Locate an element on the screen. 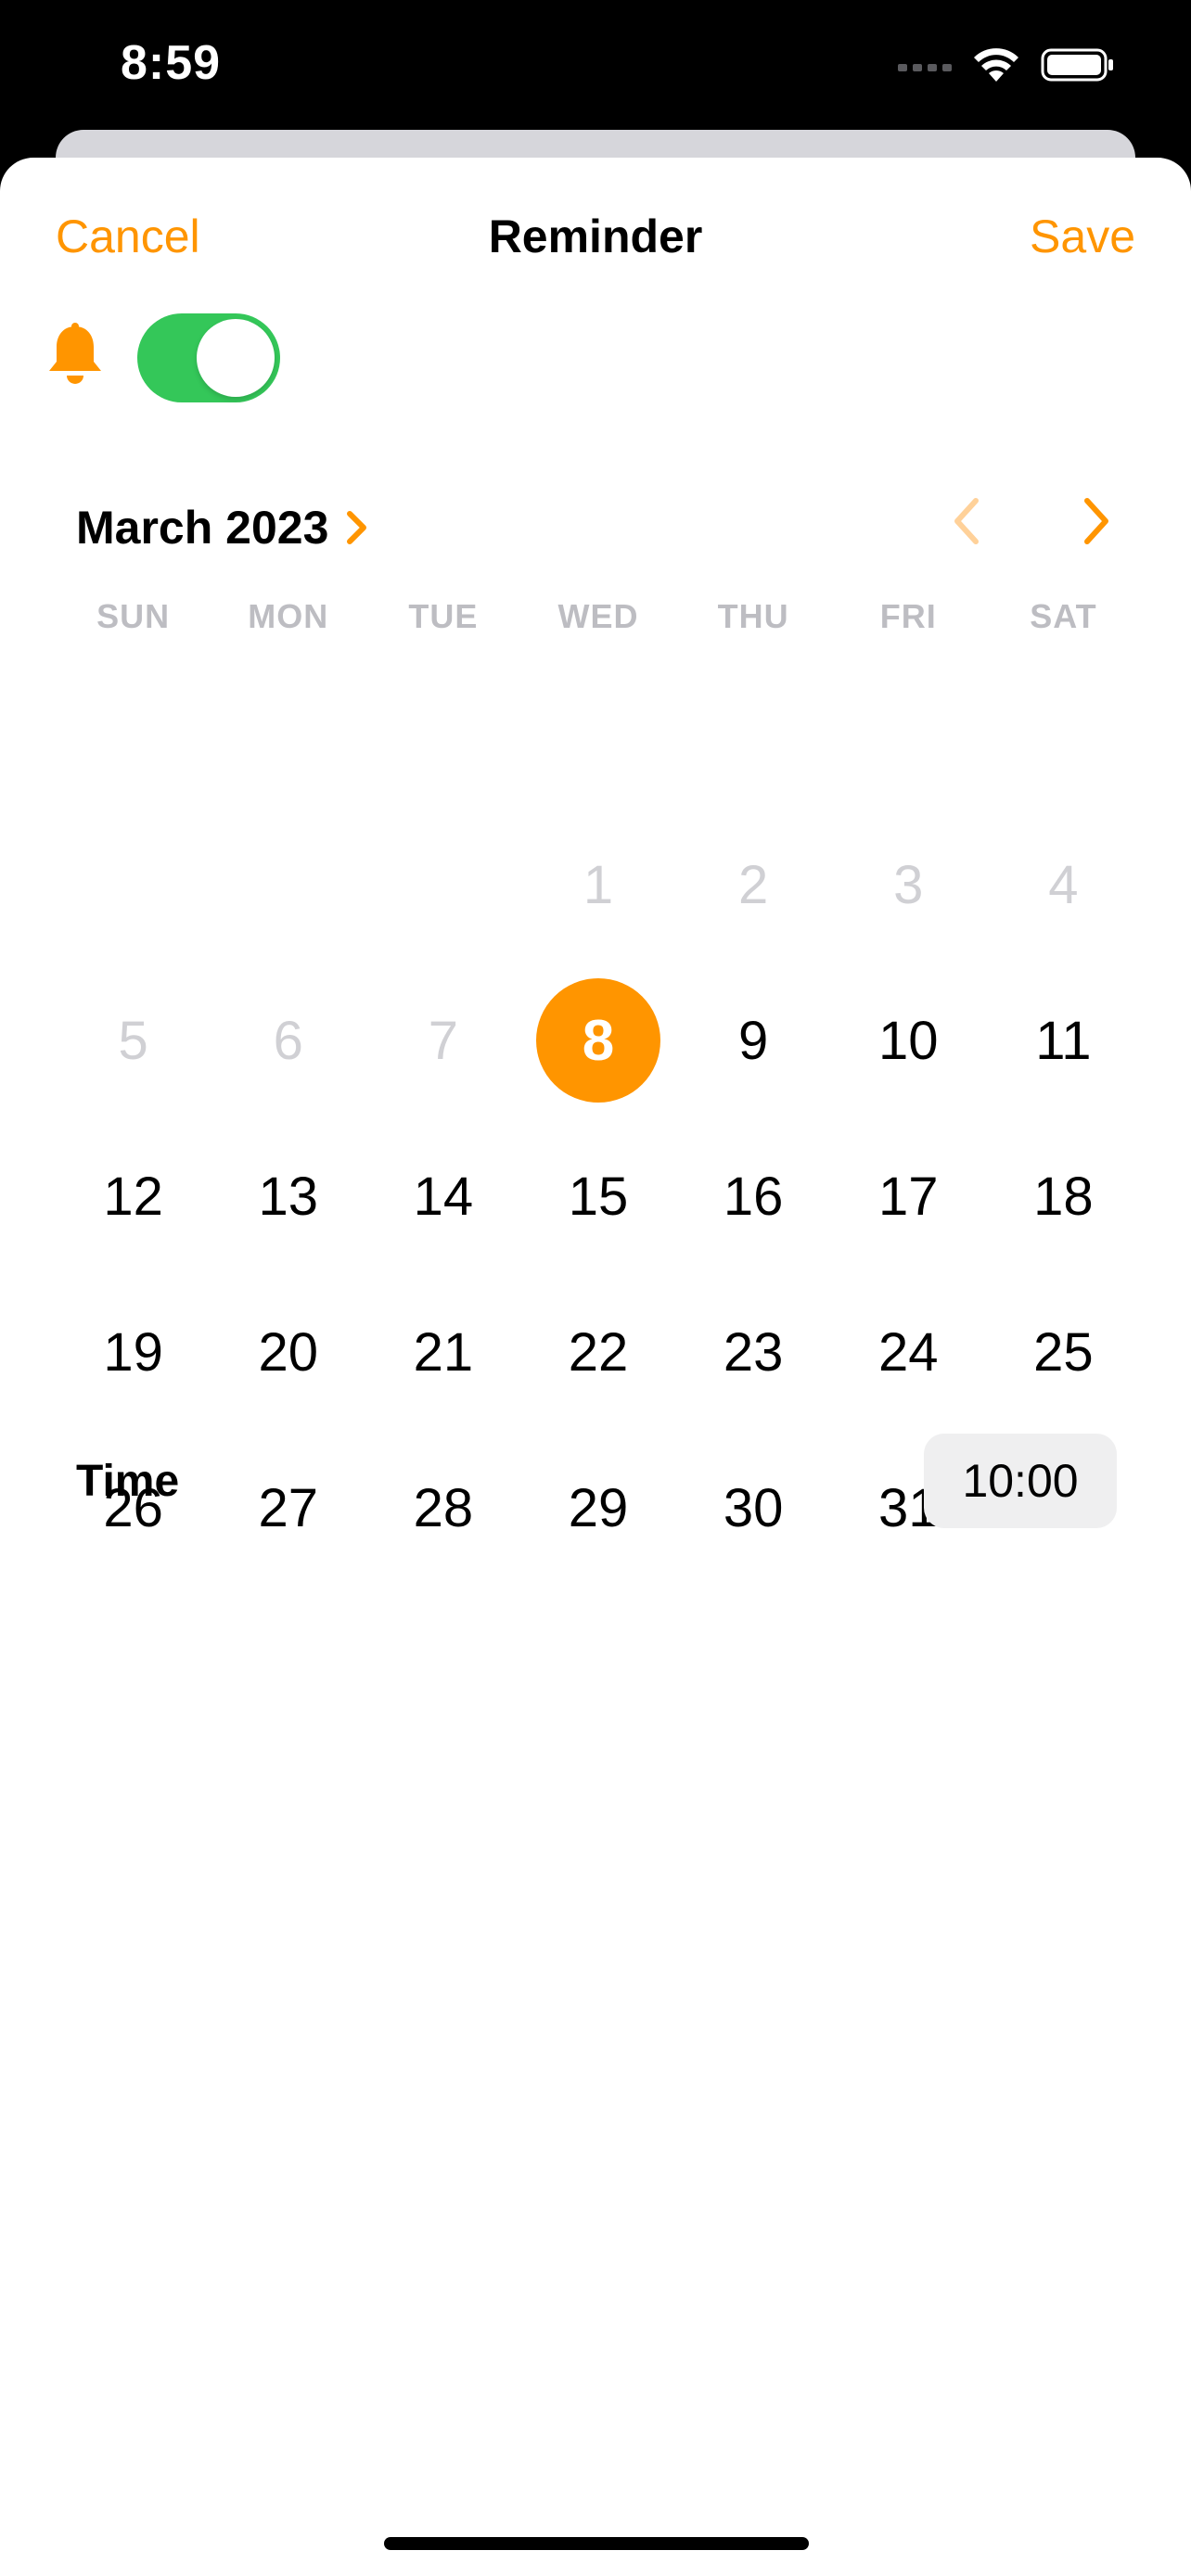 The height and width of the screenshot is (2576, 1191). day-number: 22 is located at coordinates (598, 1352).